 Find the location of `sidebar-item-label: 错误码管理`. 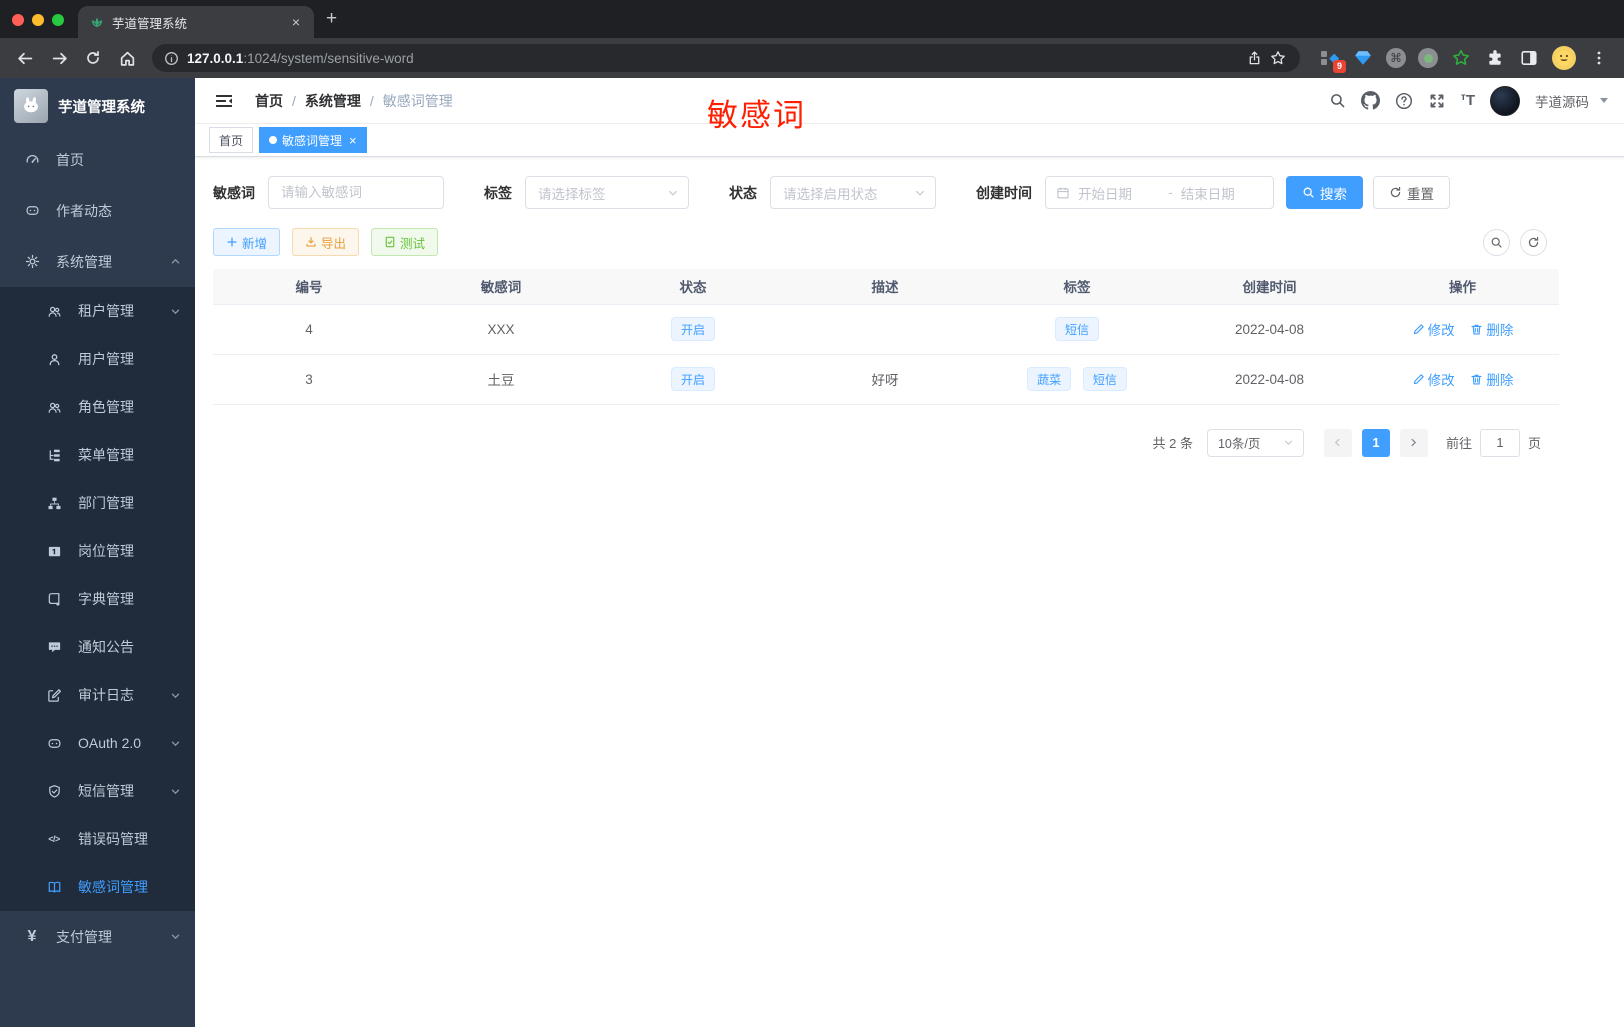

sidebar-item-label: 错误码管理 is located at coordinates (113, 839).